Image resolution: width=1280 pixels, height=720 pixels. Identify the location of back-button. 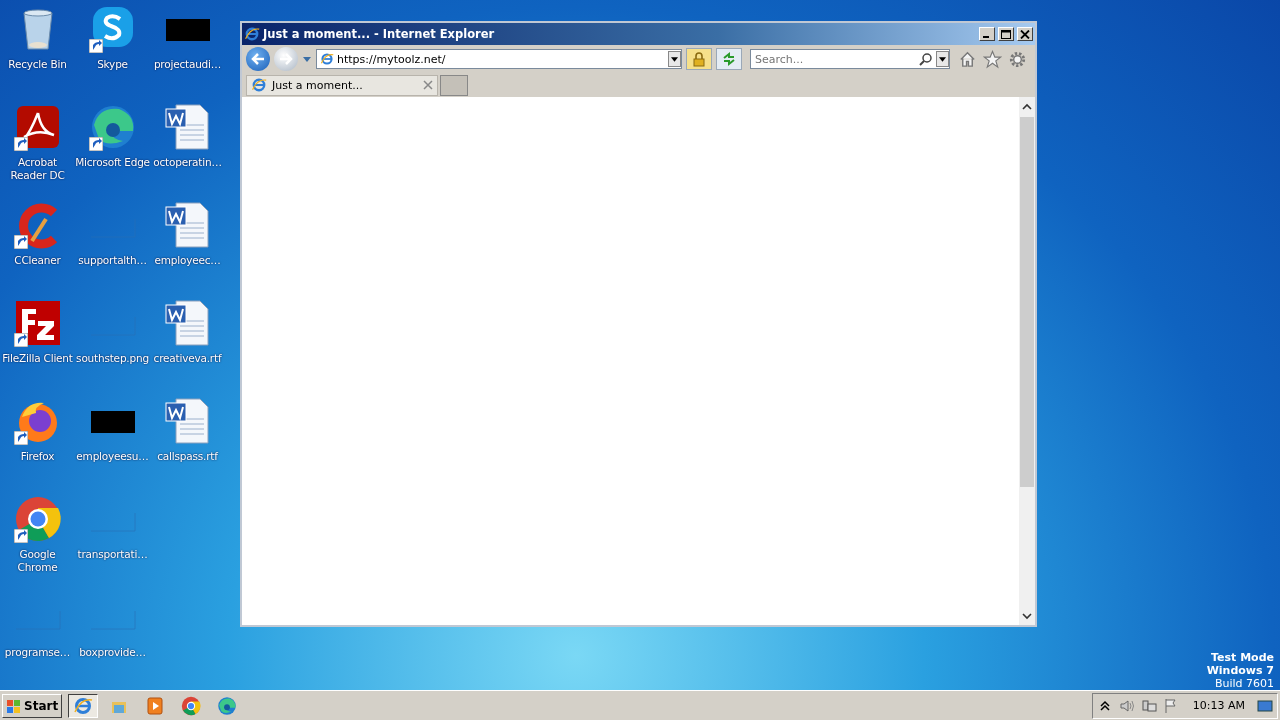
(258, 59).